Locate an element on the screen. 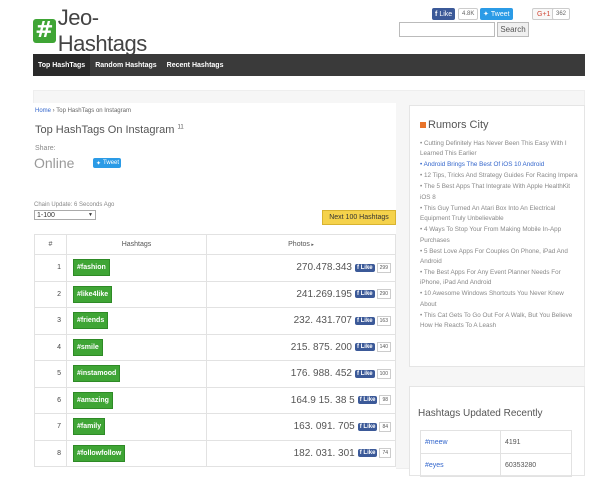  hashtag-cell: #amazing is located at coordinates (136, 400).